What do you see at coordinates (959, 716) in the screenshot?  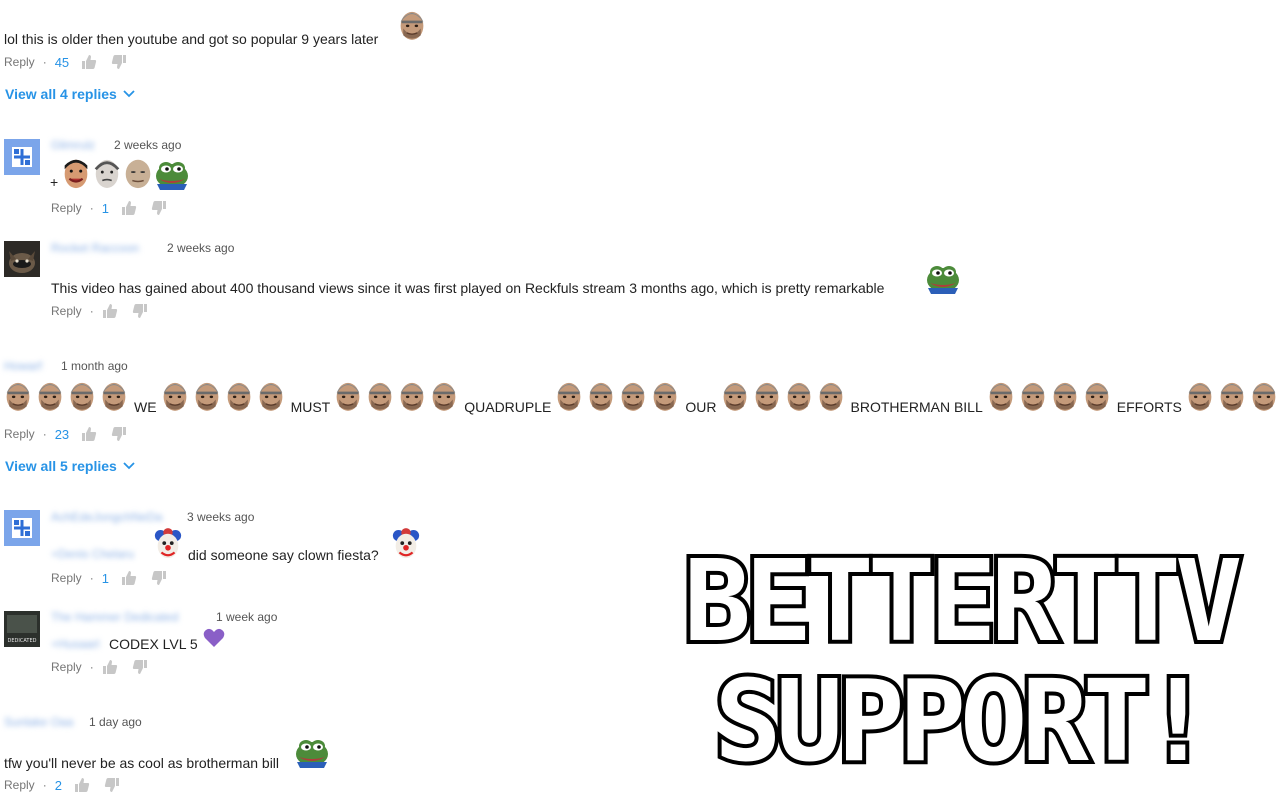 I see `banner-line-2: SUPPORT!` at bounding box center [959, 716].